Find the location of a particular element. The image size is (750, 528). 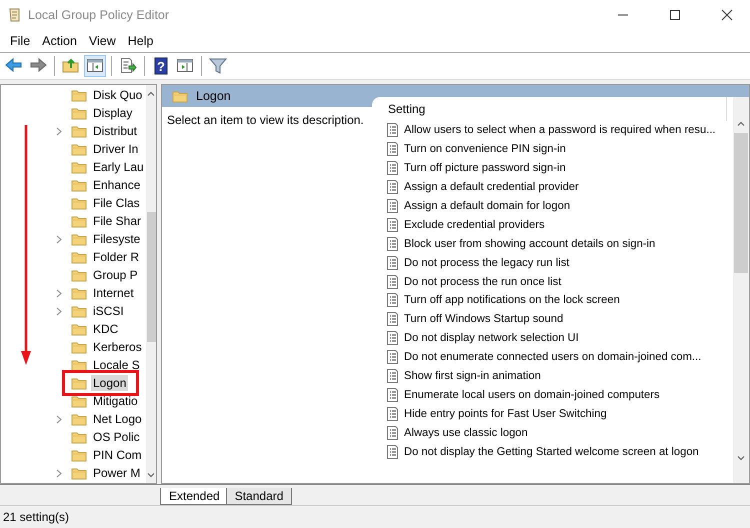

tree-item: Driver In is located at coordinates (115, 149).